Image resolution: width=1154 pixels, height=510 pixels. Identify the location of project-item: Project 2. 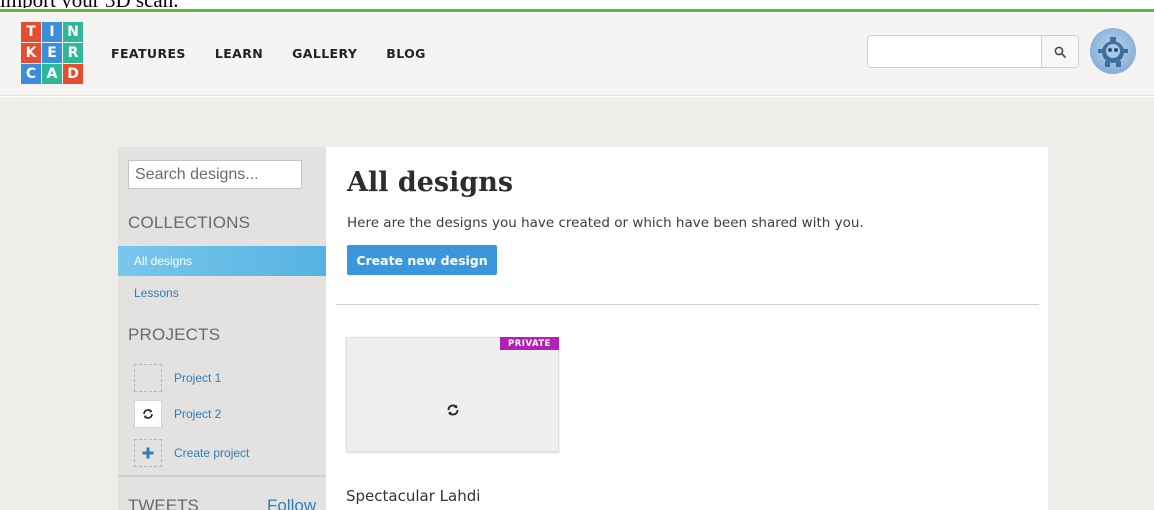
(177, 414).